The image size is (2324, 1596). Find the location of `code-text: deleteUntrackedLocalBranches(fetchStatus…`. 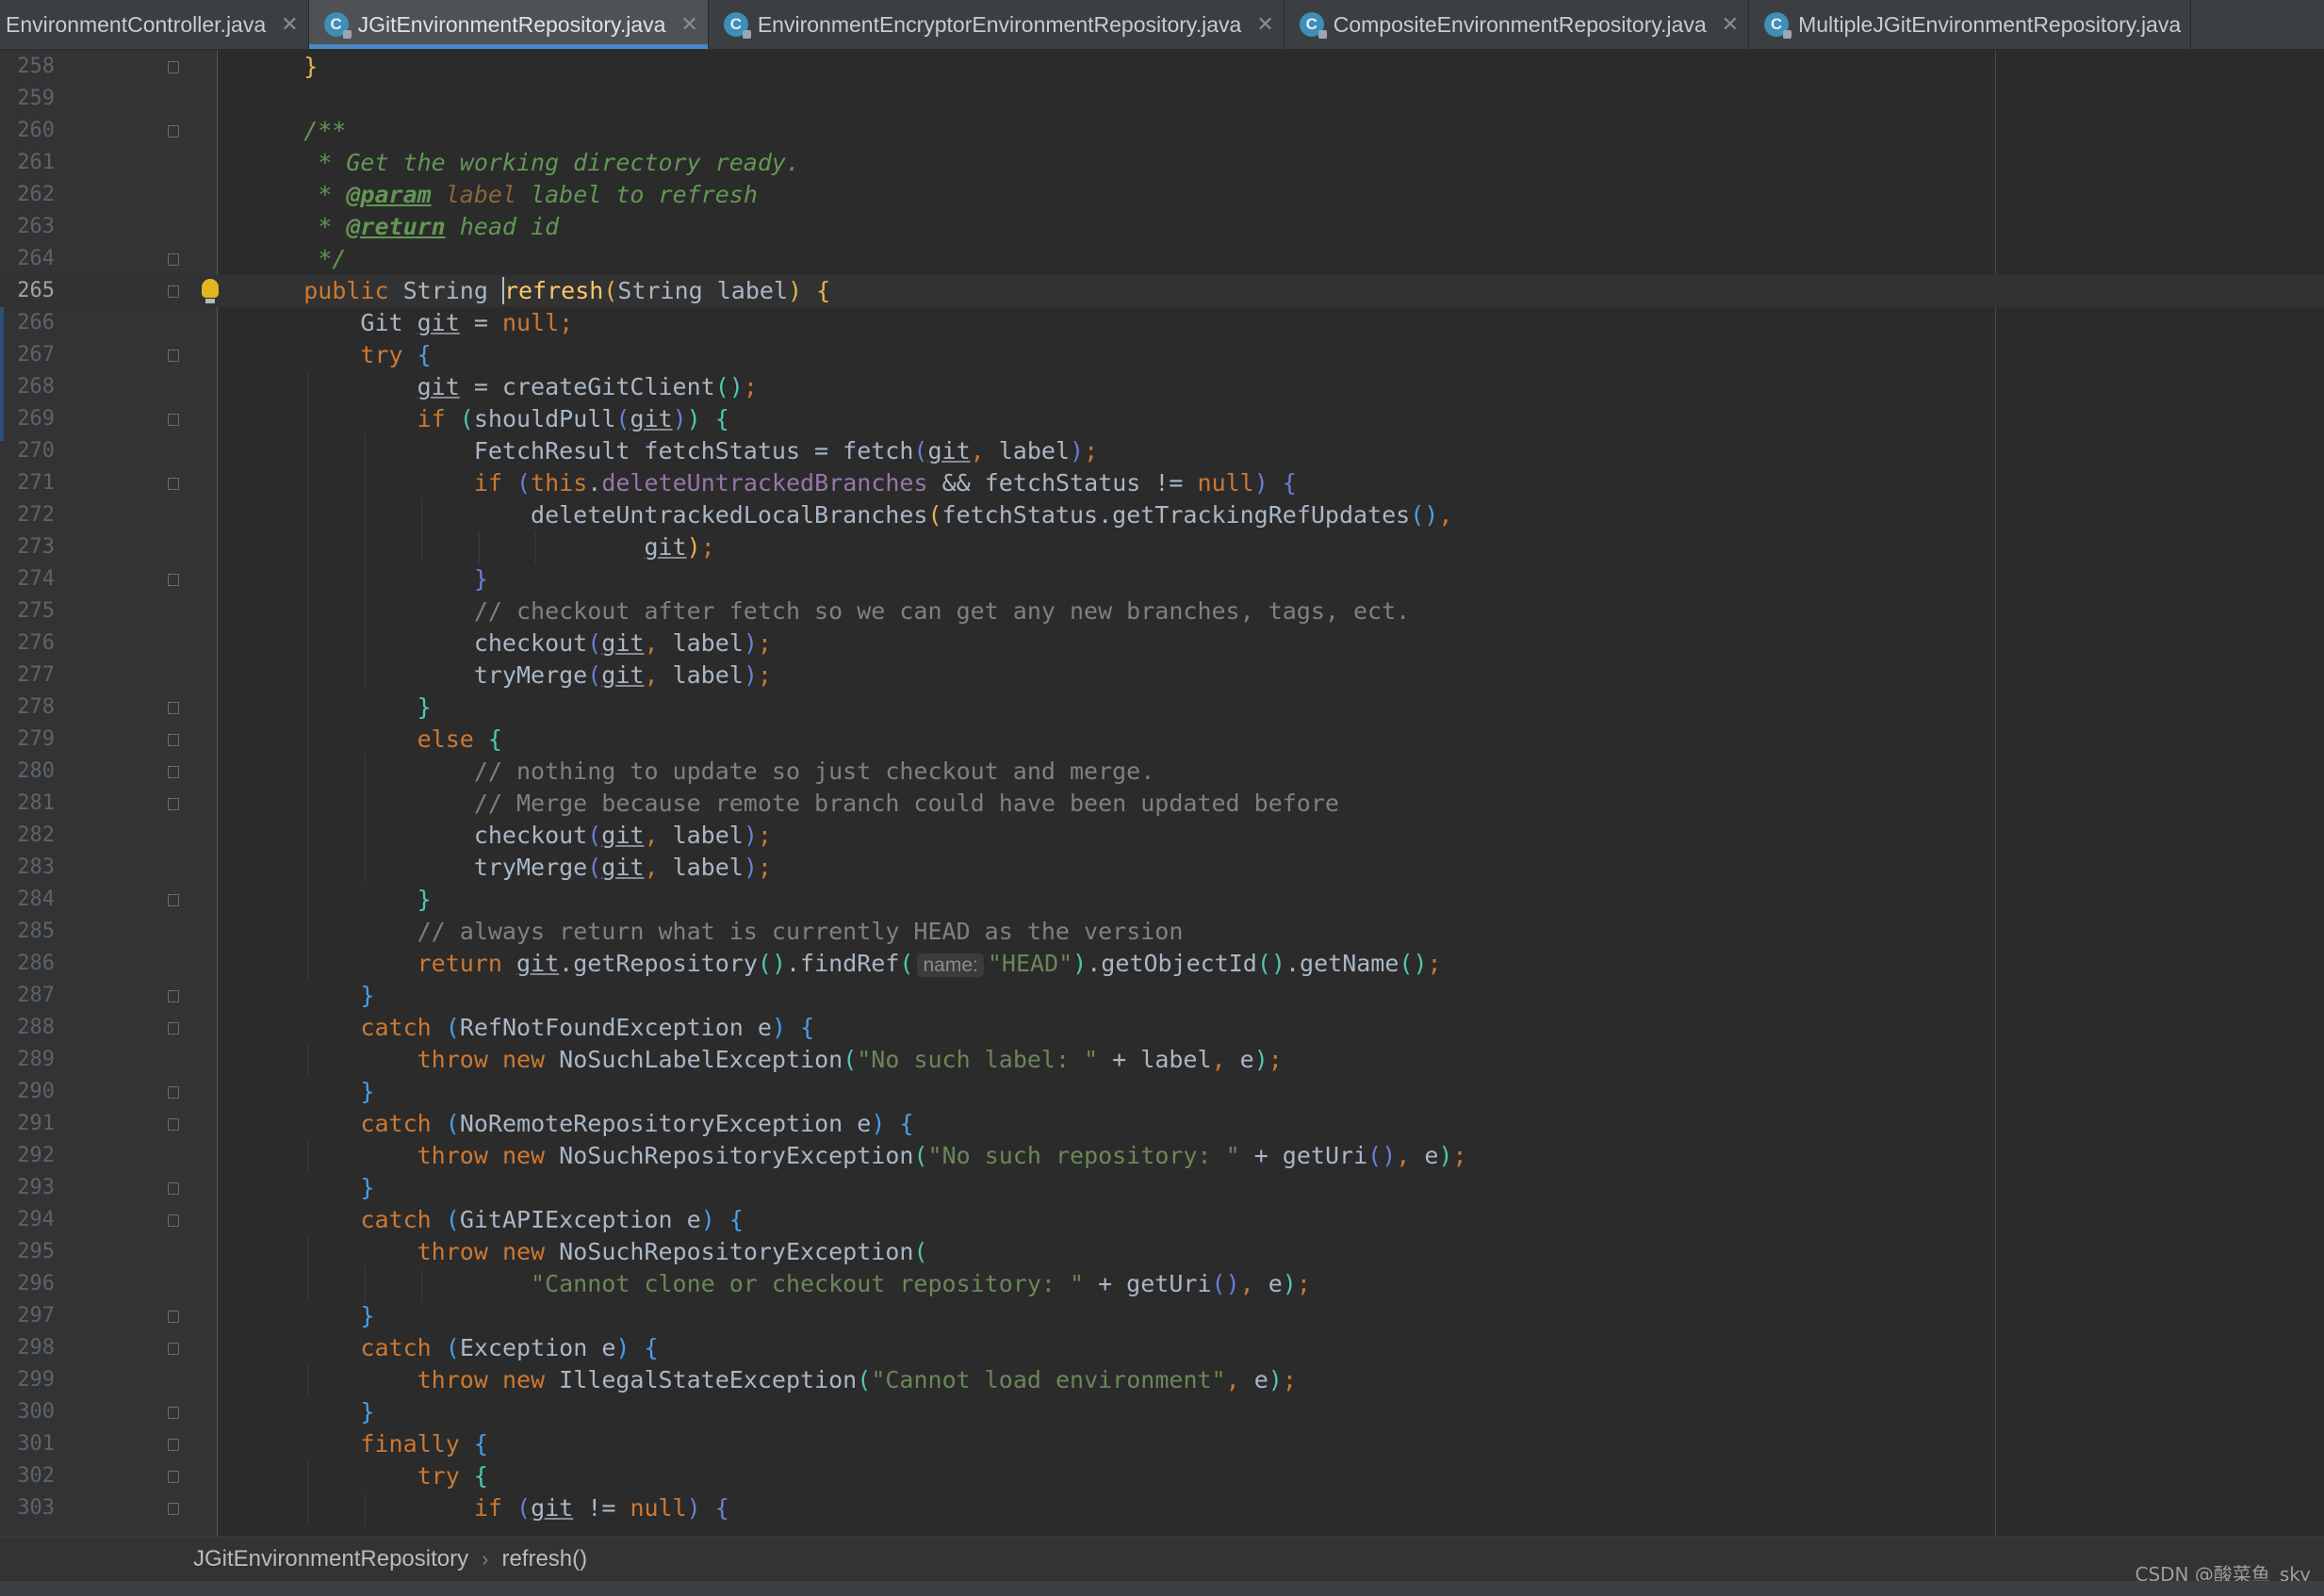

code-text: deleteUntrackedLocalBranches(fetchStatus… is located at coordinates (849, 515).